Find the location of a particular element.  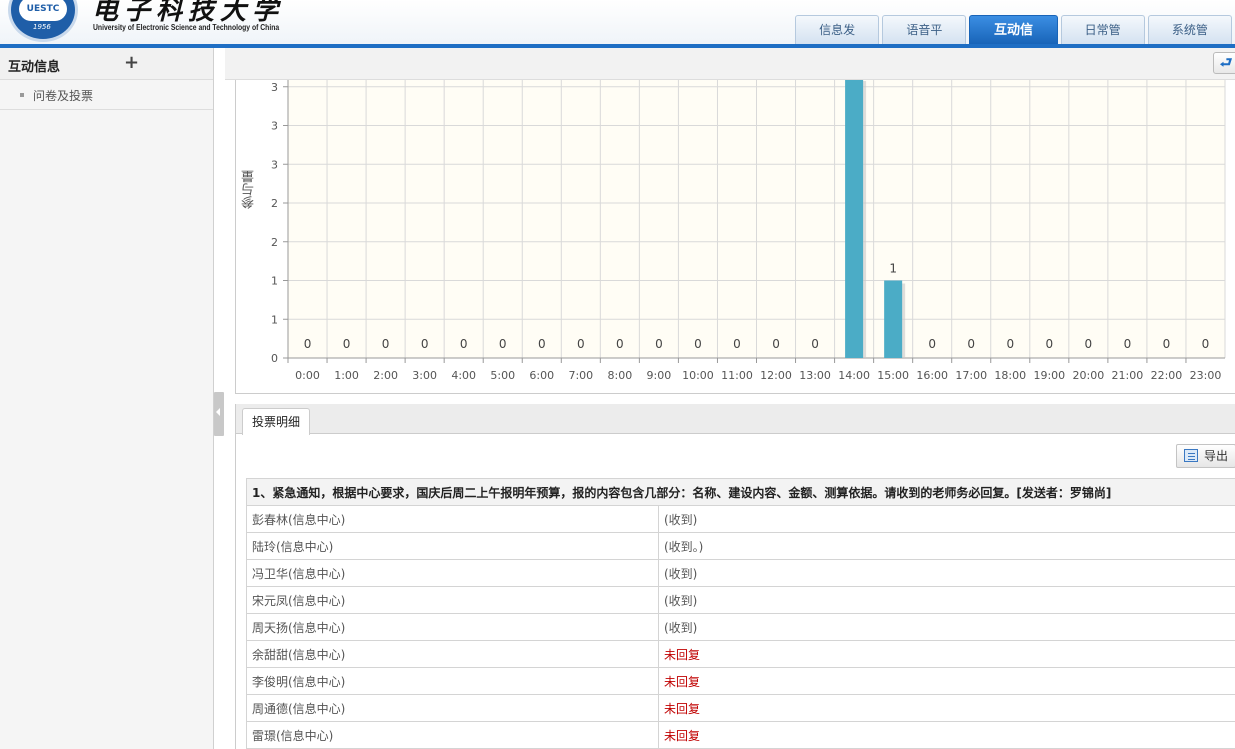

x-tick-label: 21:00 is located at coordinates (1128, 375).